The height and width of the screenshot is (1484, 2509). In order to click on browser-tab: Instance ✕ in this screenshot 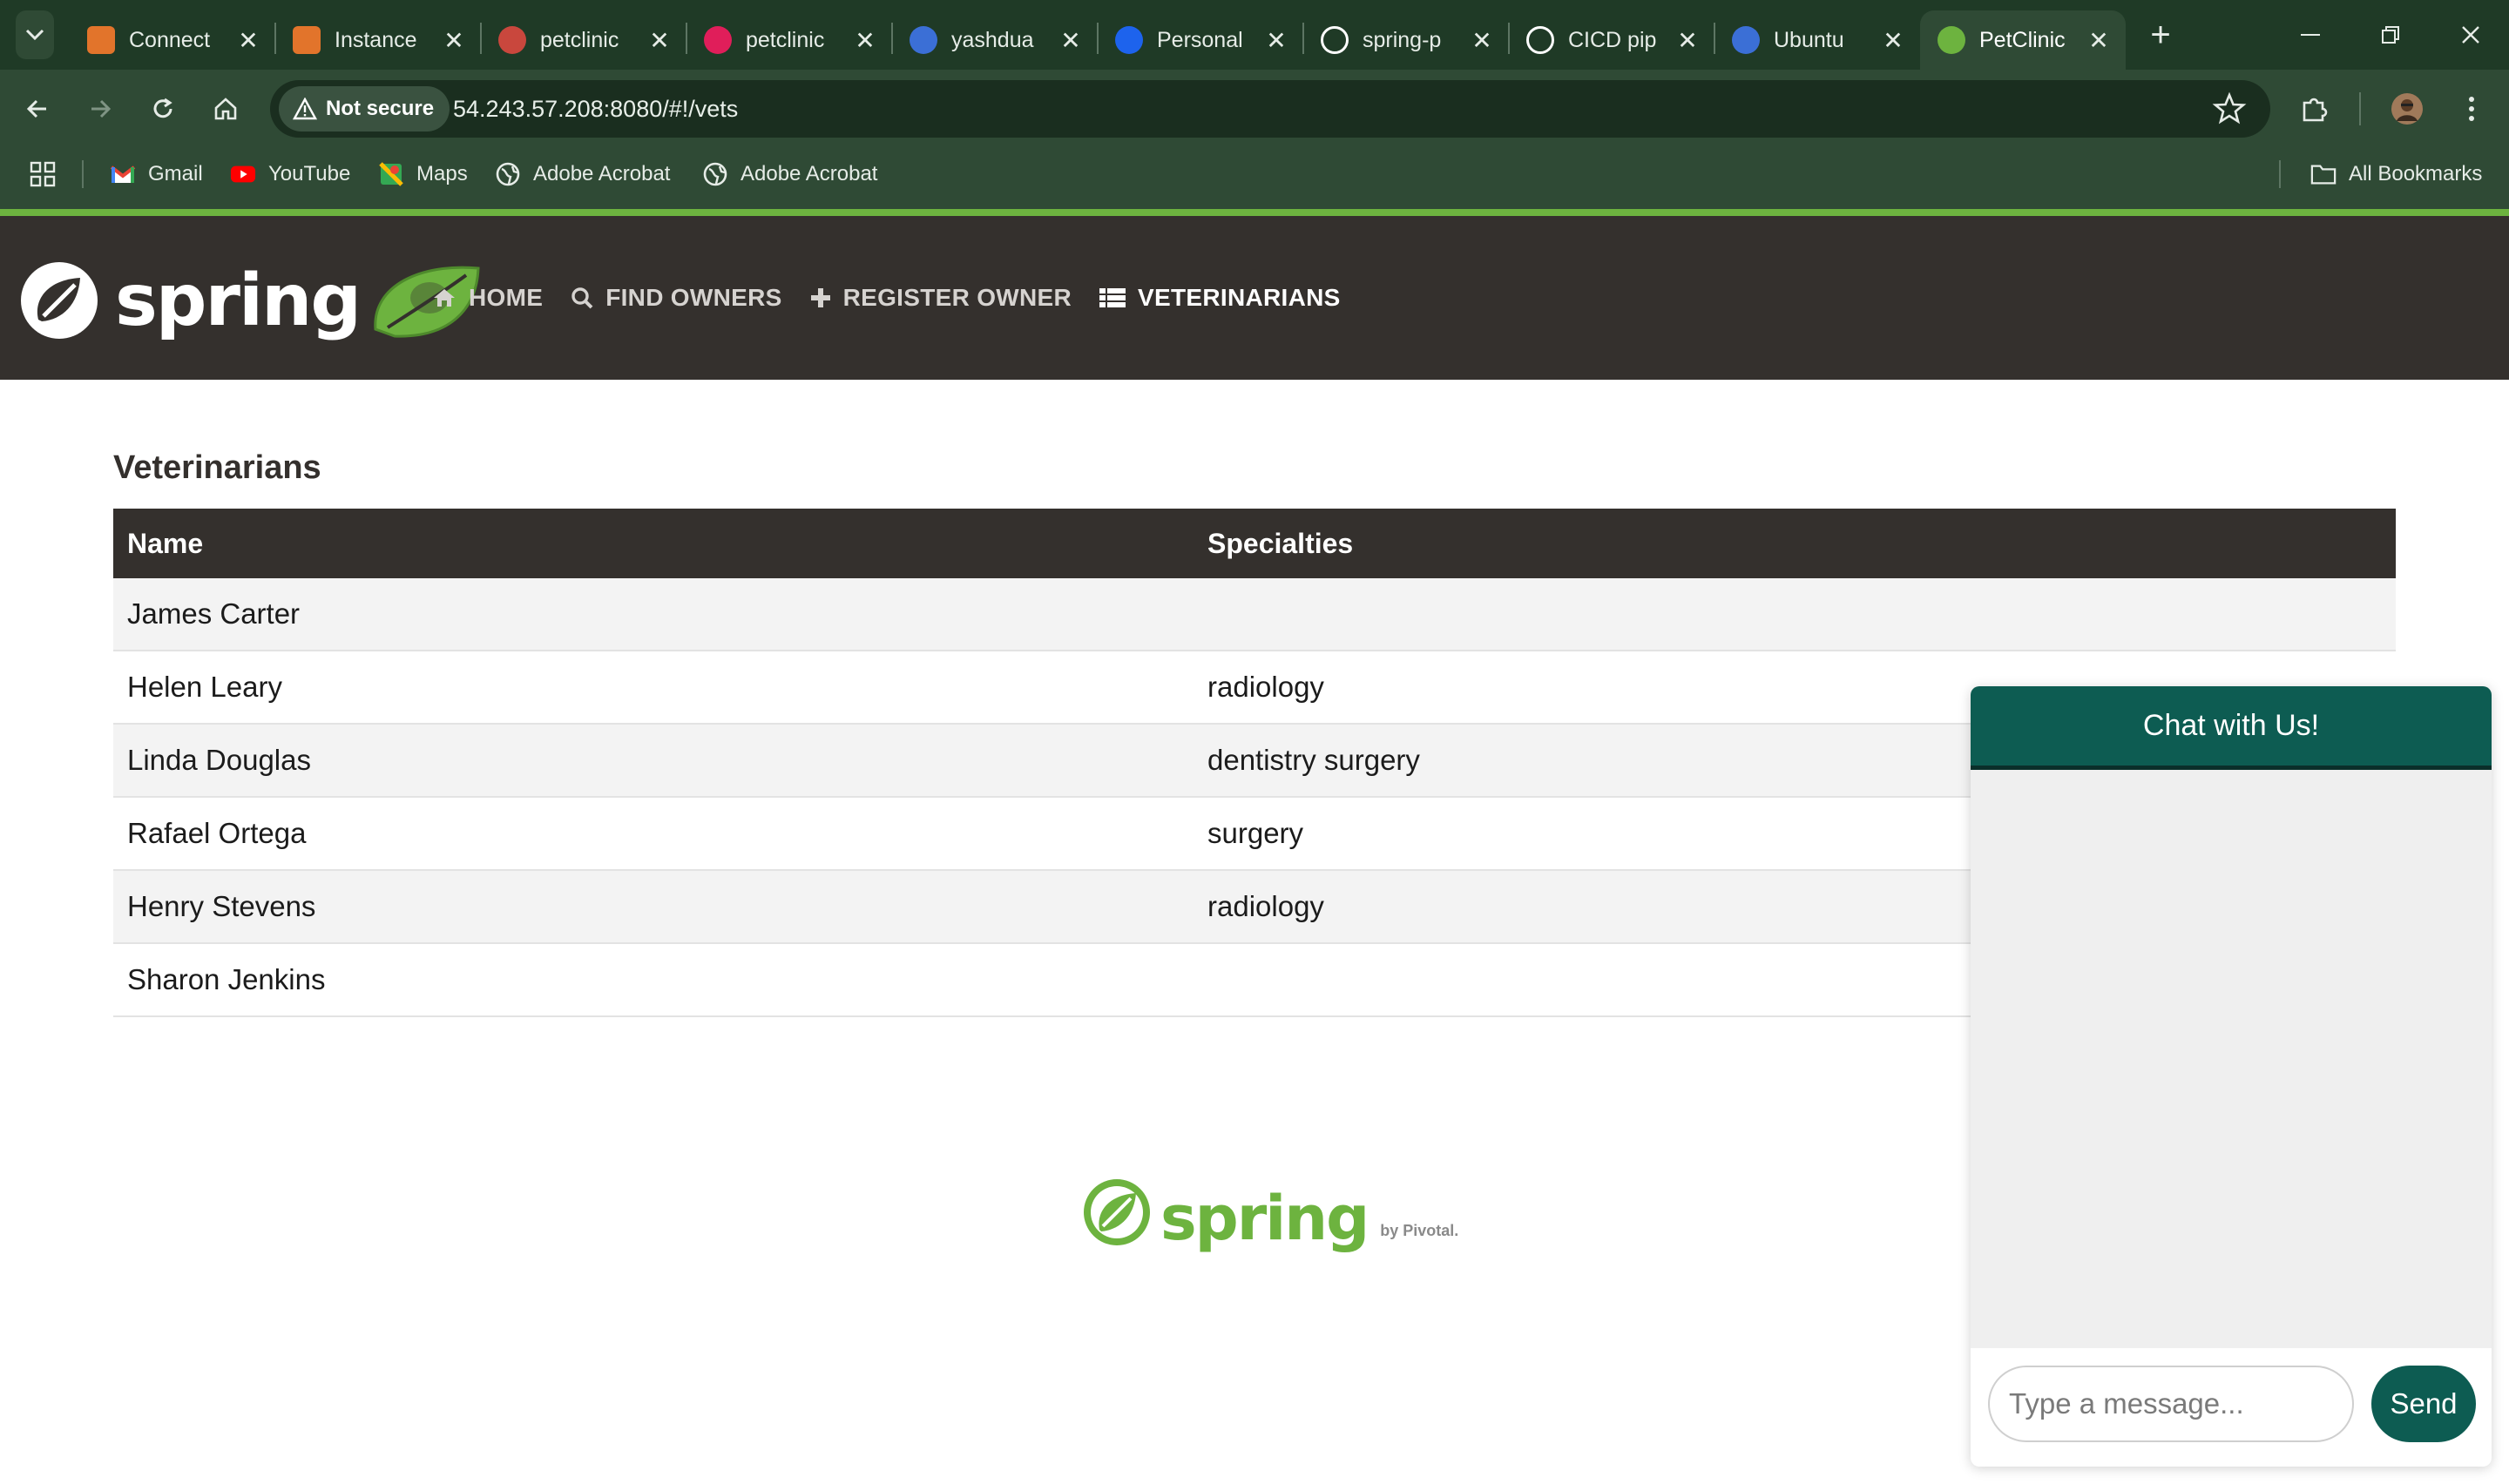, I will do `click(378, 40)`.